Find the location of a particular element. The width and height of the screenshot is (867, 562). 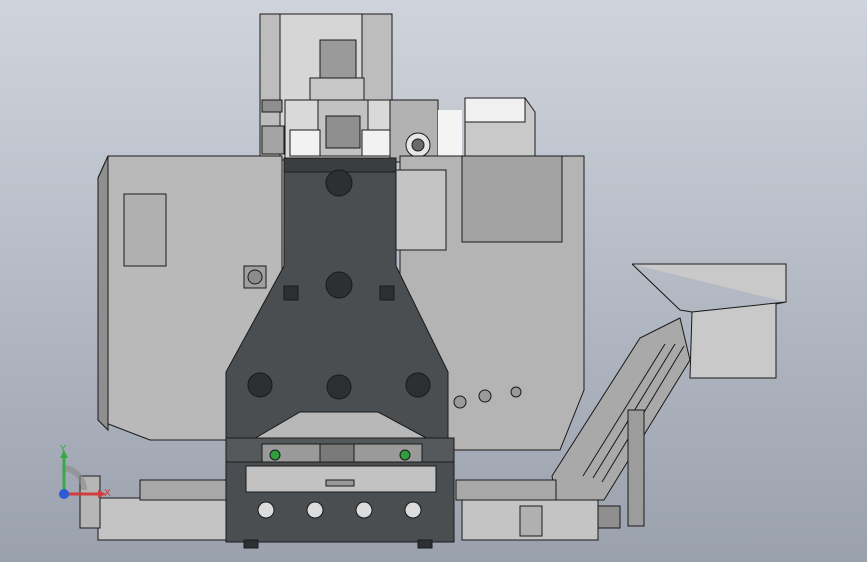

base-block is located at coordinates (340, 505).